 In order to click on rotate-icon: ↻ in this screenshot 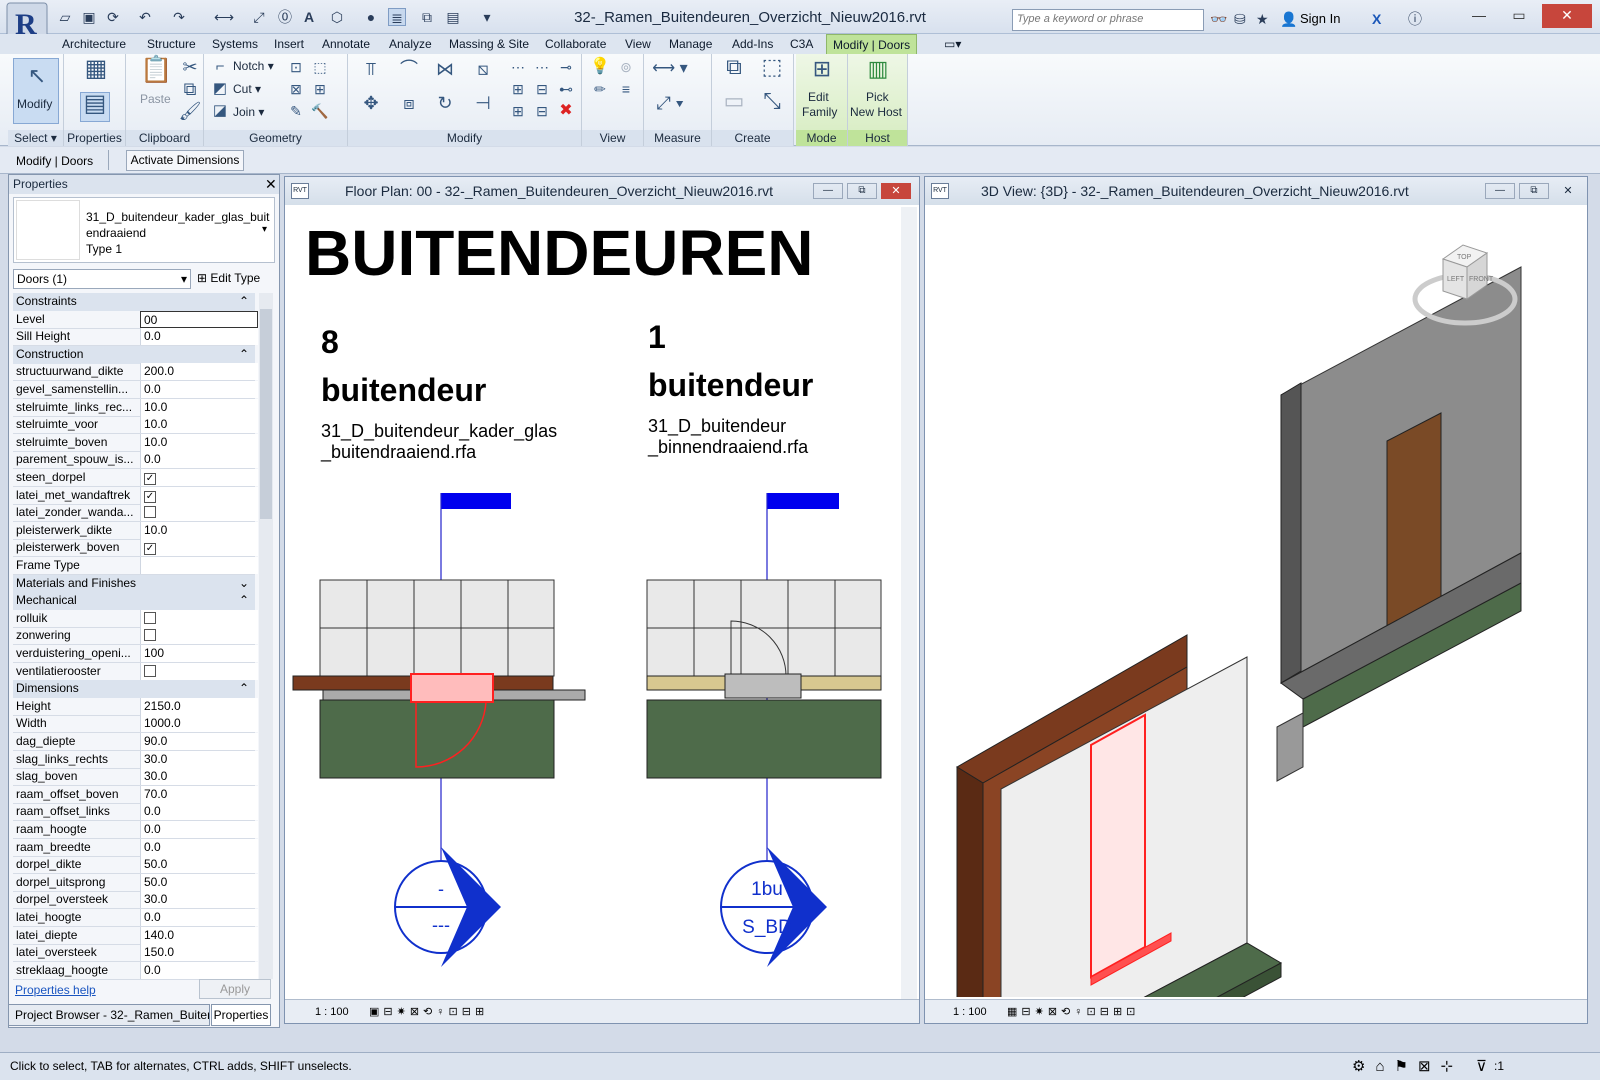, I will do `click(445, 106)`.